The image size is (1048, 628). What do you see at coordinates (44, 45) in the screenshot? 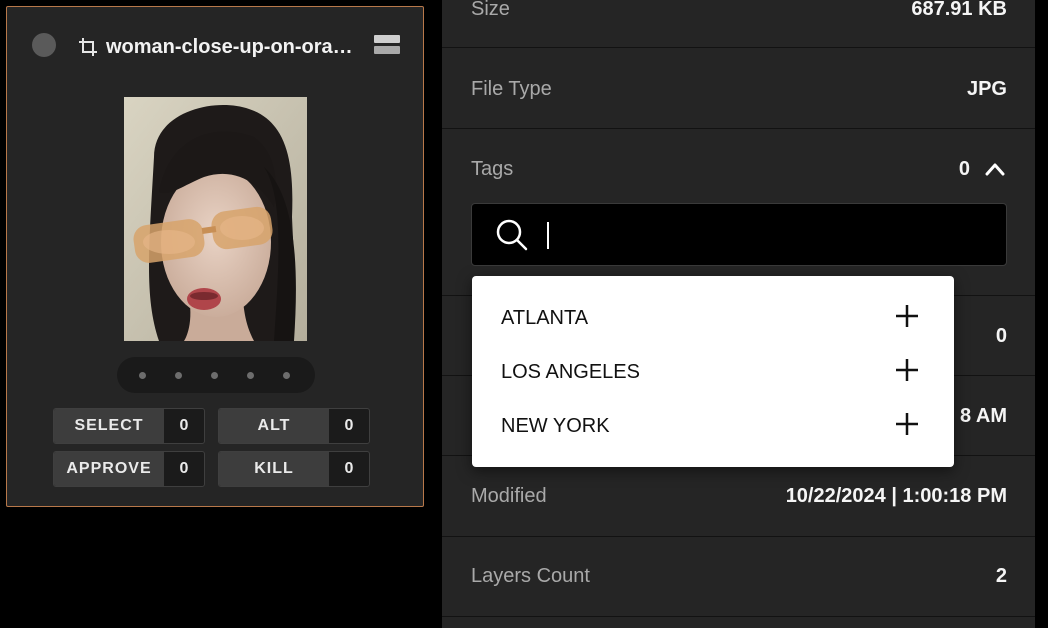
I see `select-radio` at bounding box center [44, 45].